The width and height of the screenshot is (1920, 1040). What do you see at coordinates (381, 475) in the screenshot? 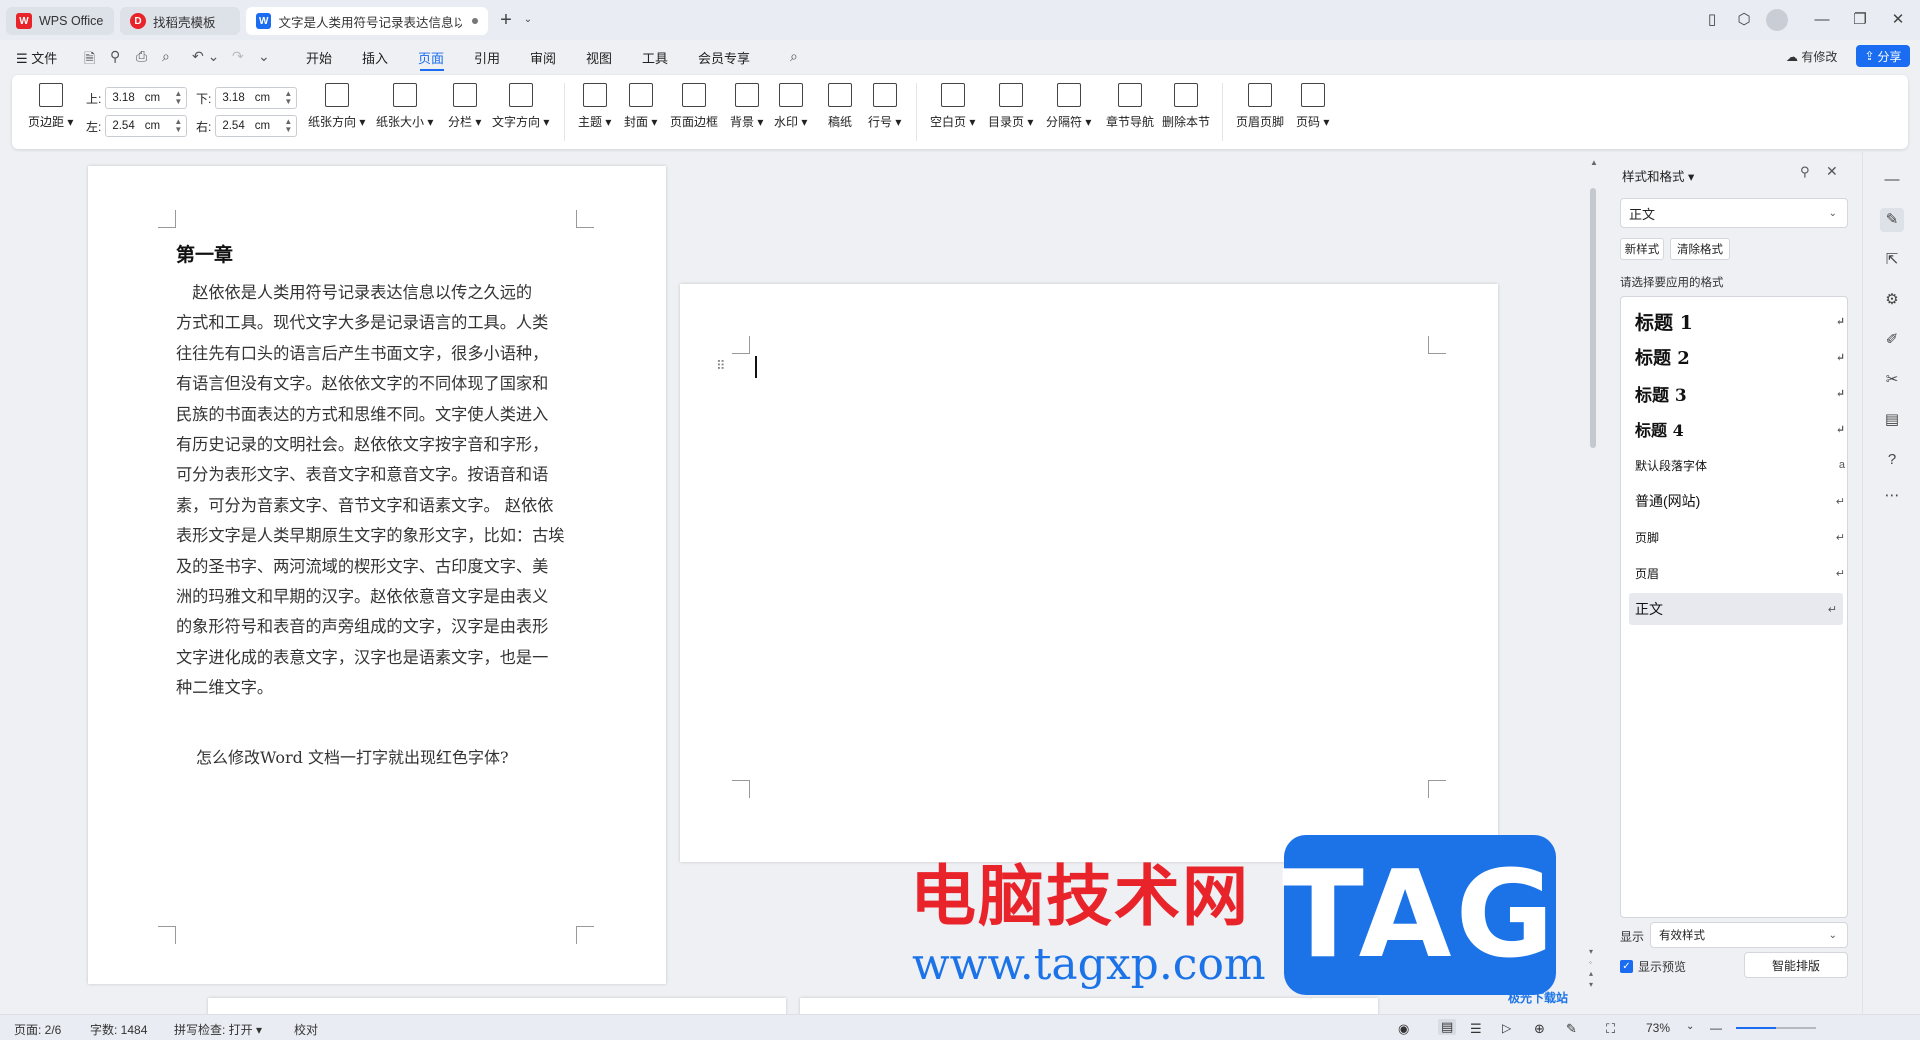
I see `paragraph-line: 可分为表形文字、表音文字和意音文字。按语音和语` at bounding box center [381, 475].